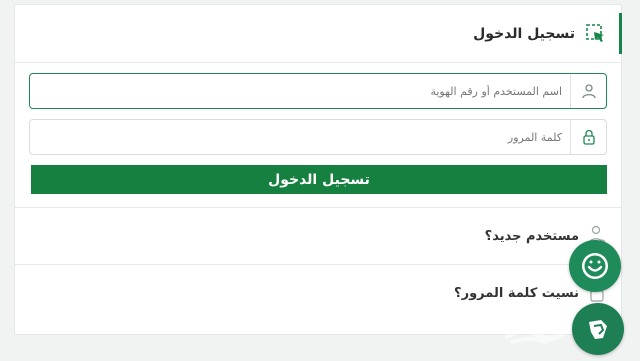 The height and width of the screenshot is (361, 640). I want to click on password-input, so click(300, 137).